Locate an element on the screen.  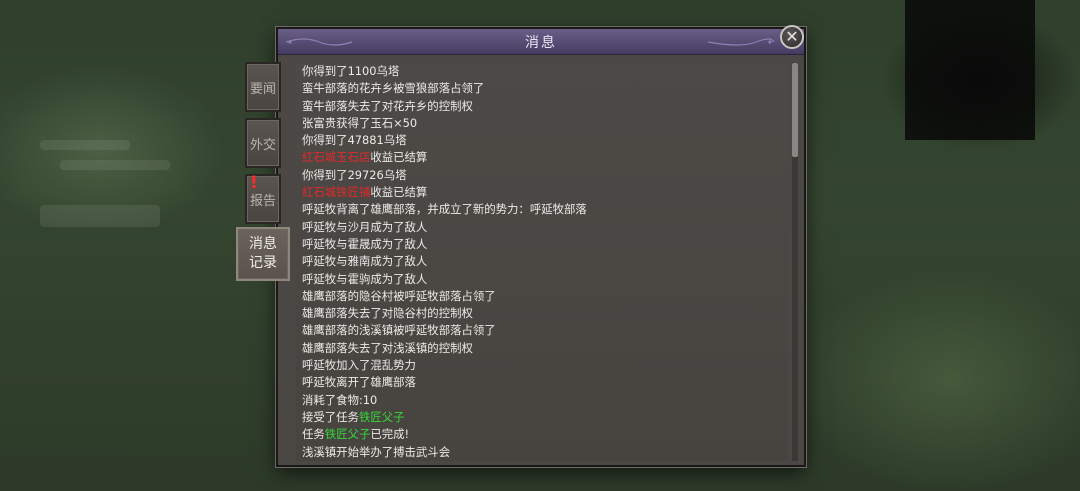
log-text: 你得到了29726乌塔 is located at coordinates (354, 174).